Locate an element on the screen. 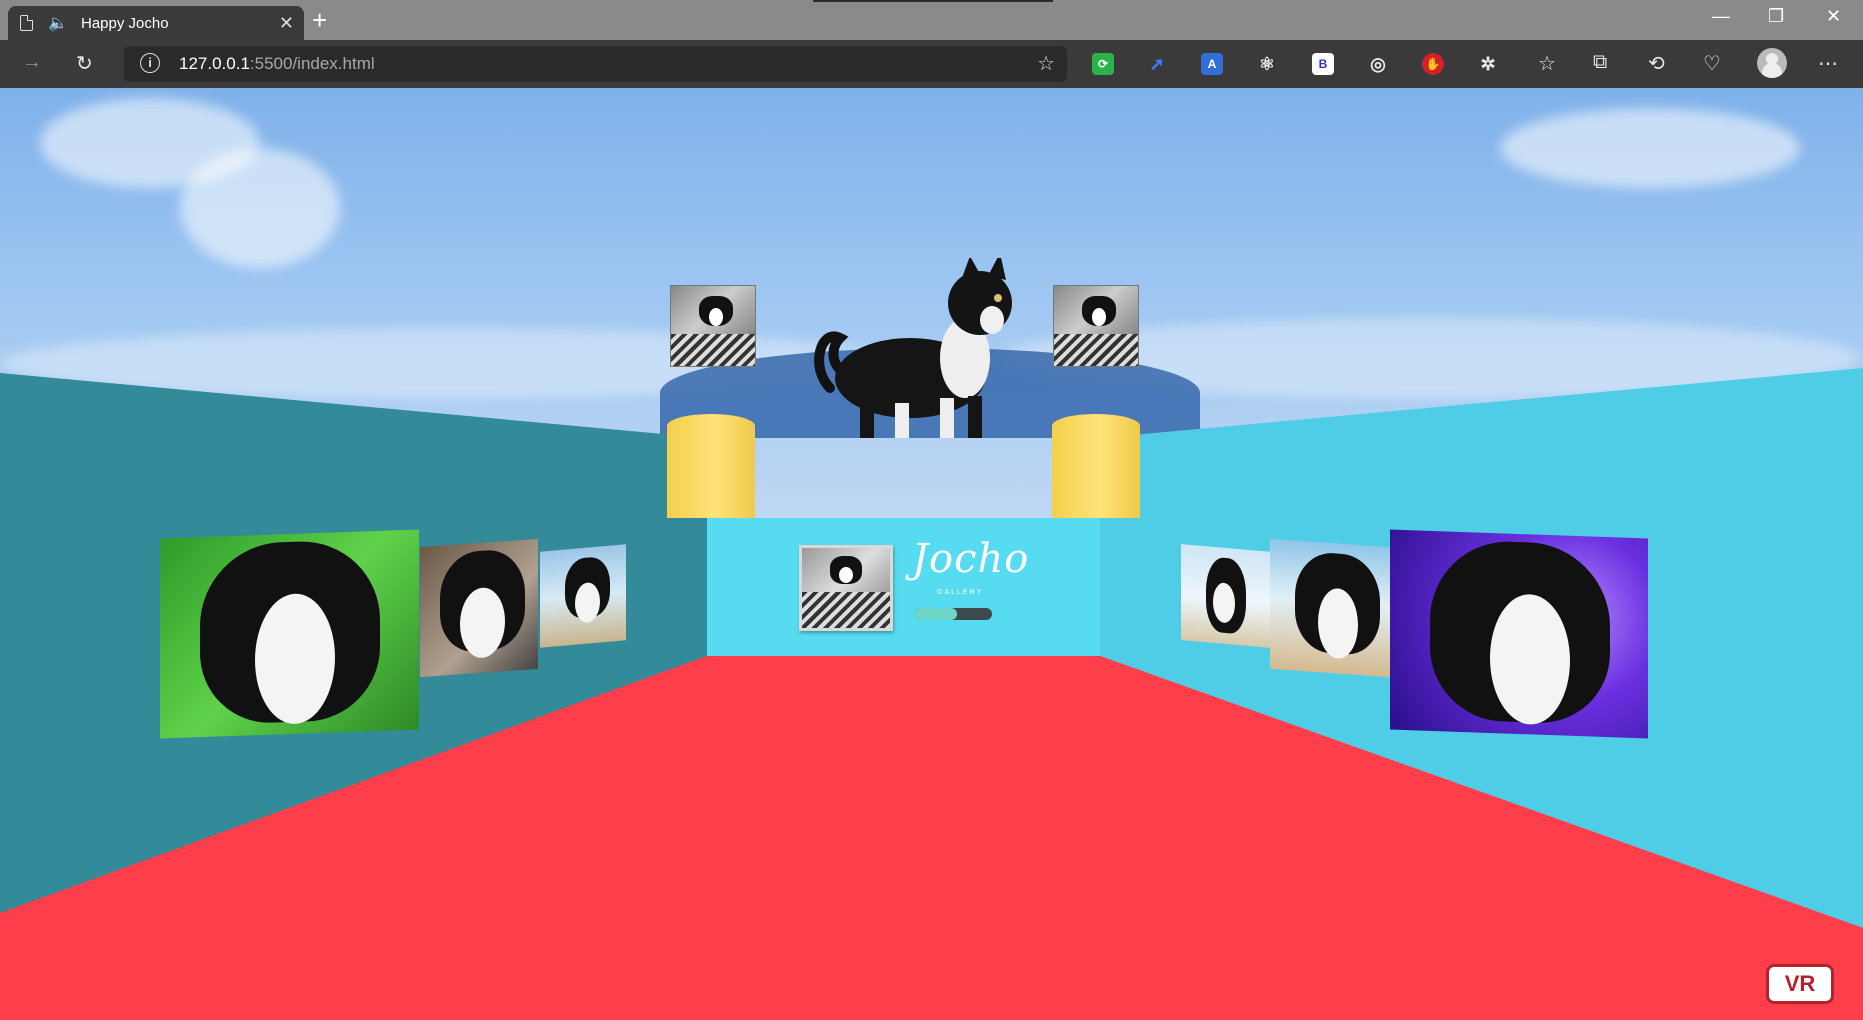 Image resolution: width=1863 pixels, height=1020 pixels. url-host: 127.0.0.1 is located at coordinates (214, 63).